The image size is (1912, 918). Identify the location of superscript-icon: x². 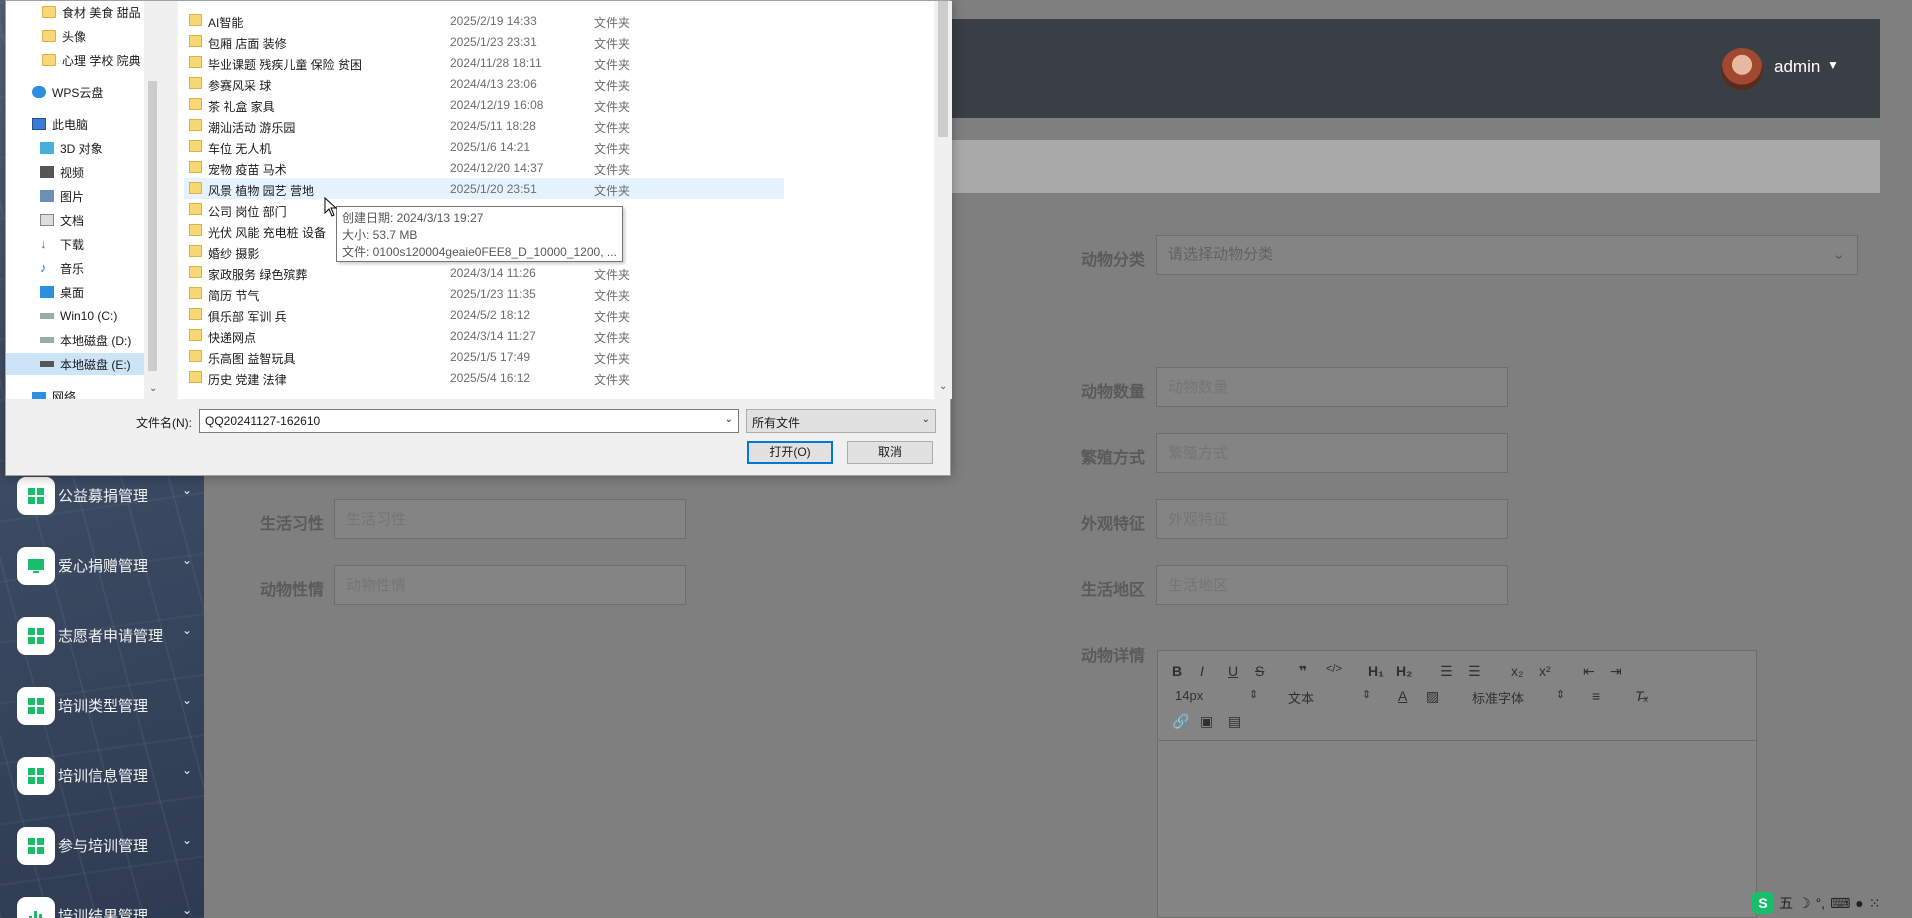
(1545, 671).